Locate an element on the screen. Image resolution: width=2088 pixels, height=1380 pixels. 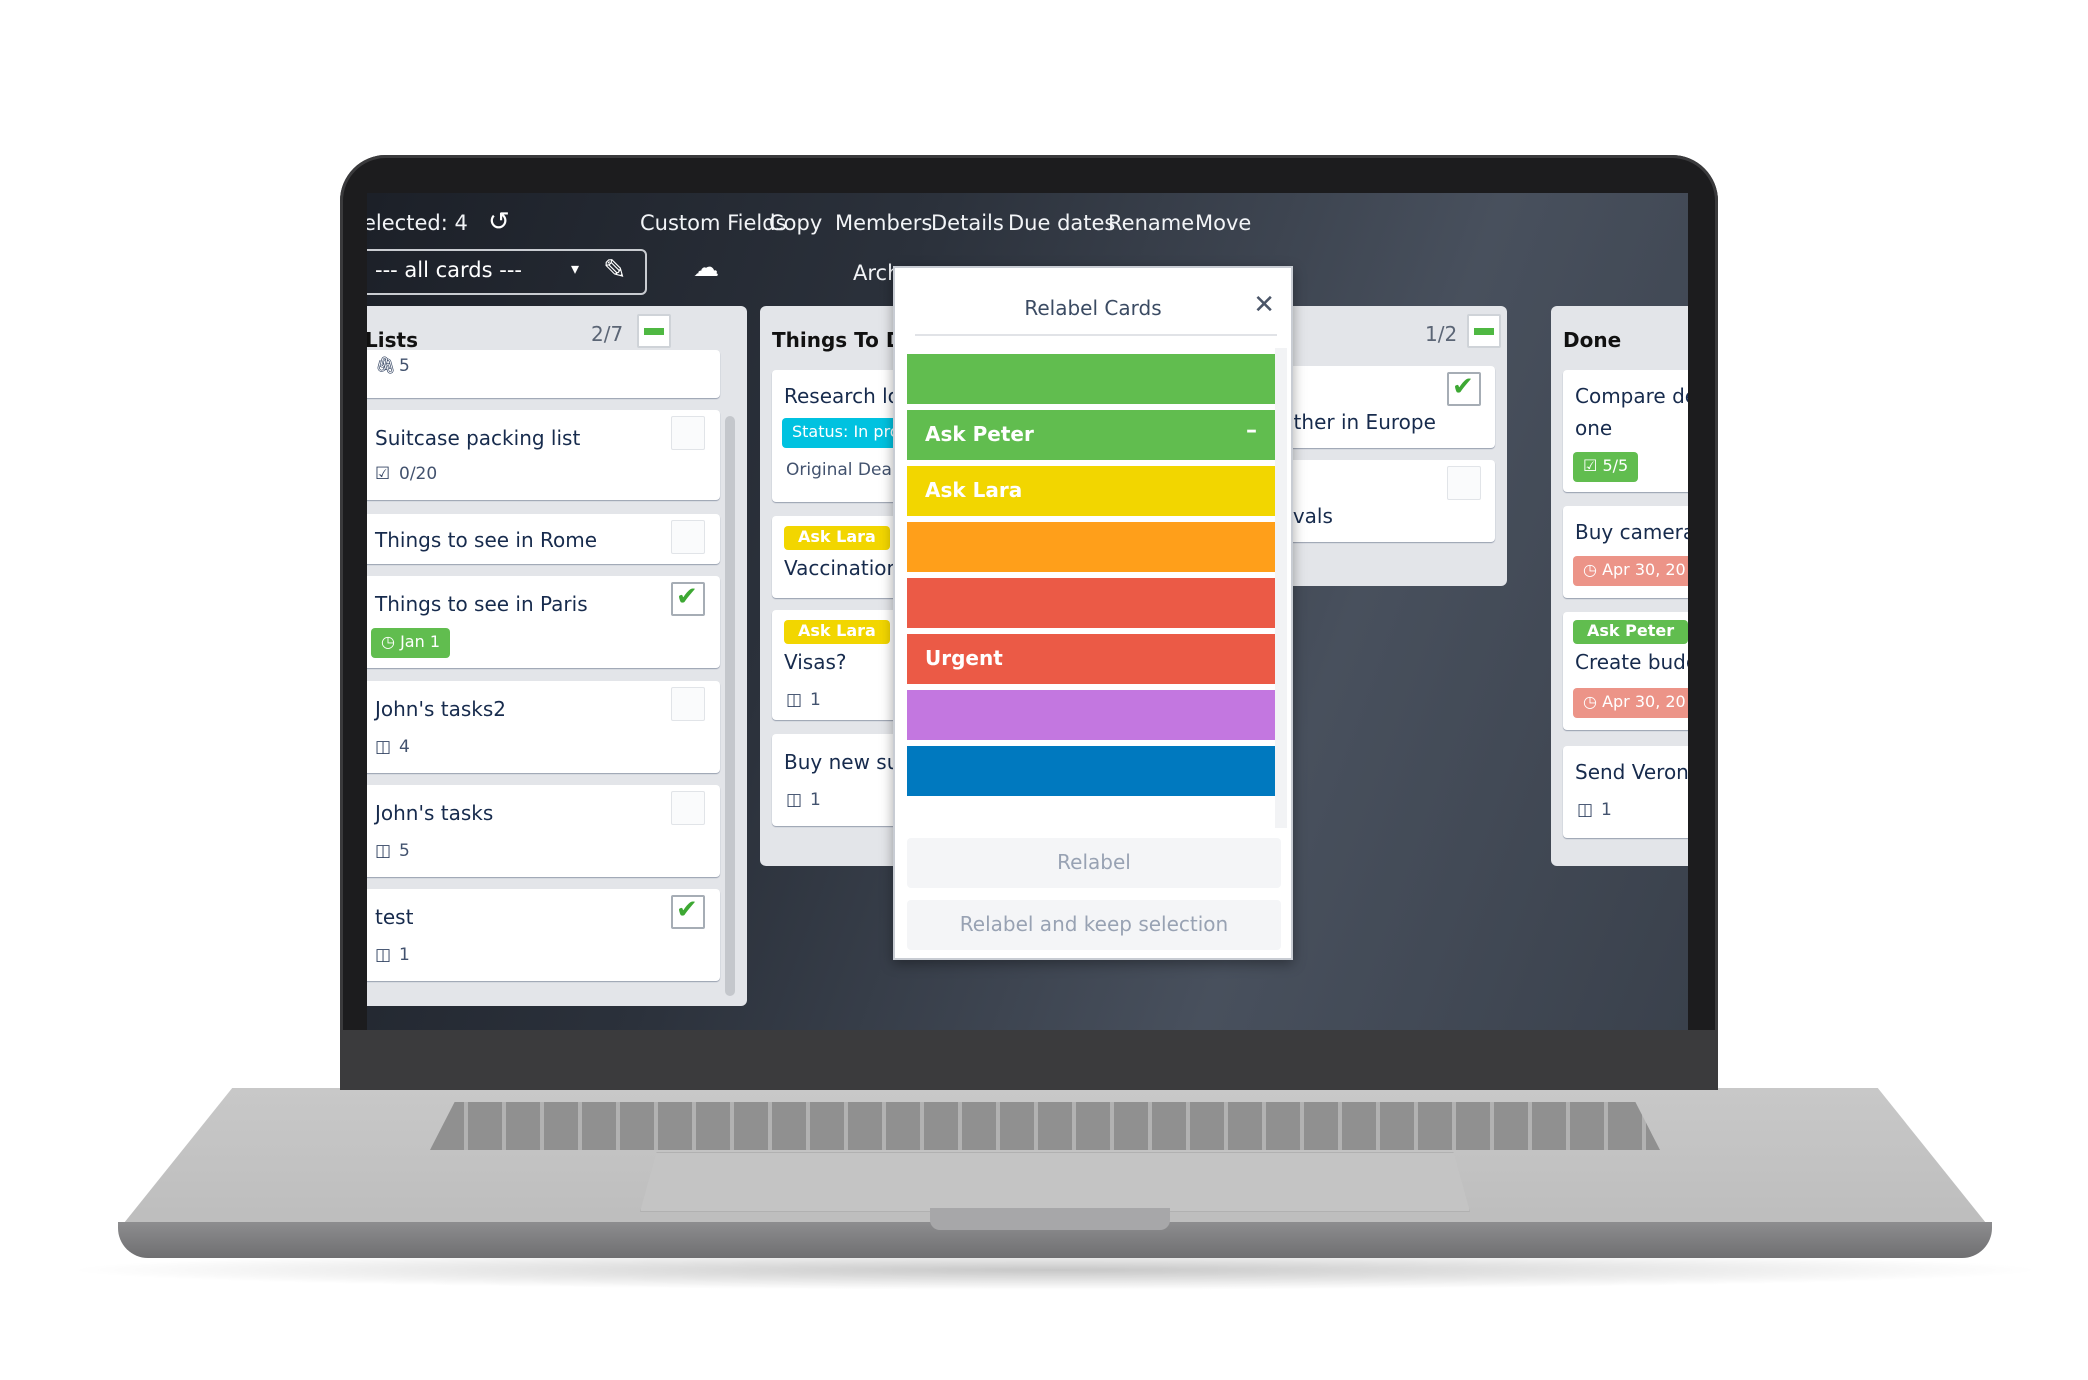
label-option-purple is located at coordinates (1091, 715).